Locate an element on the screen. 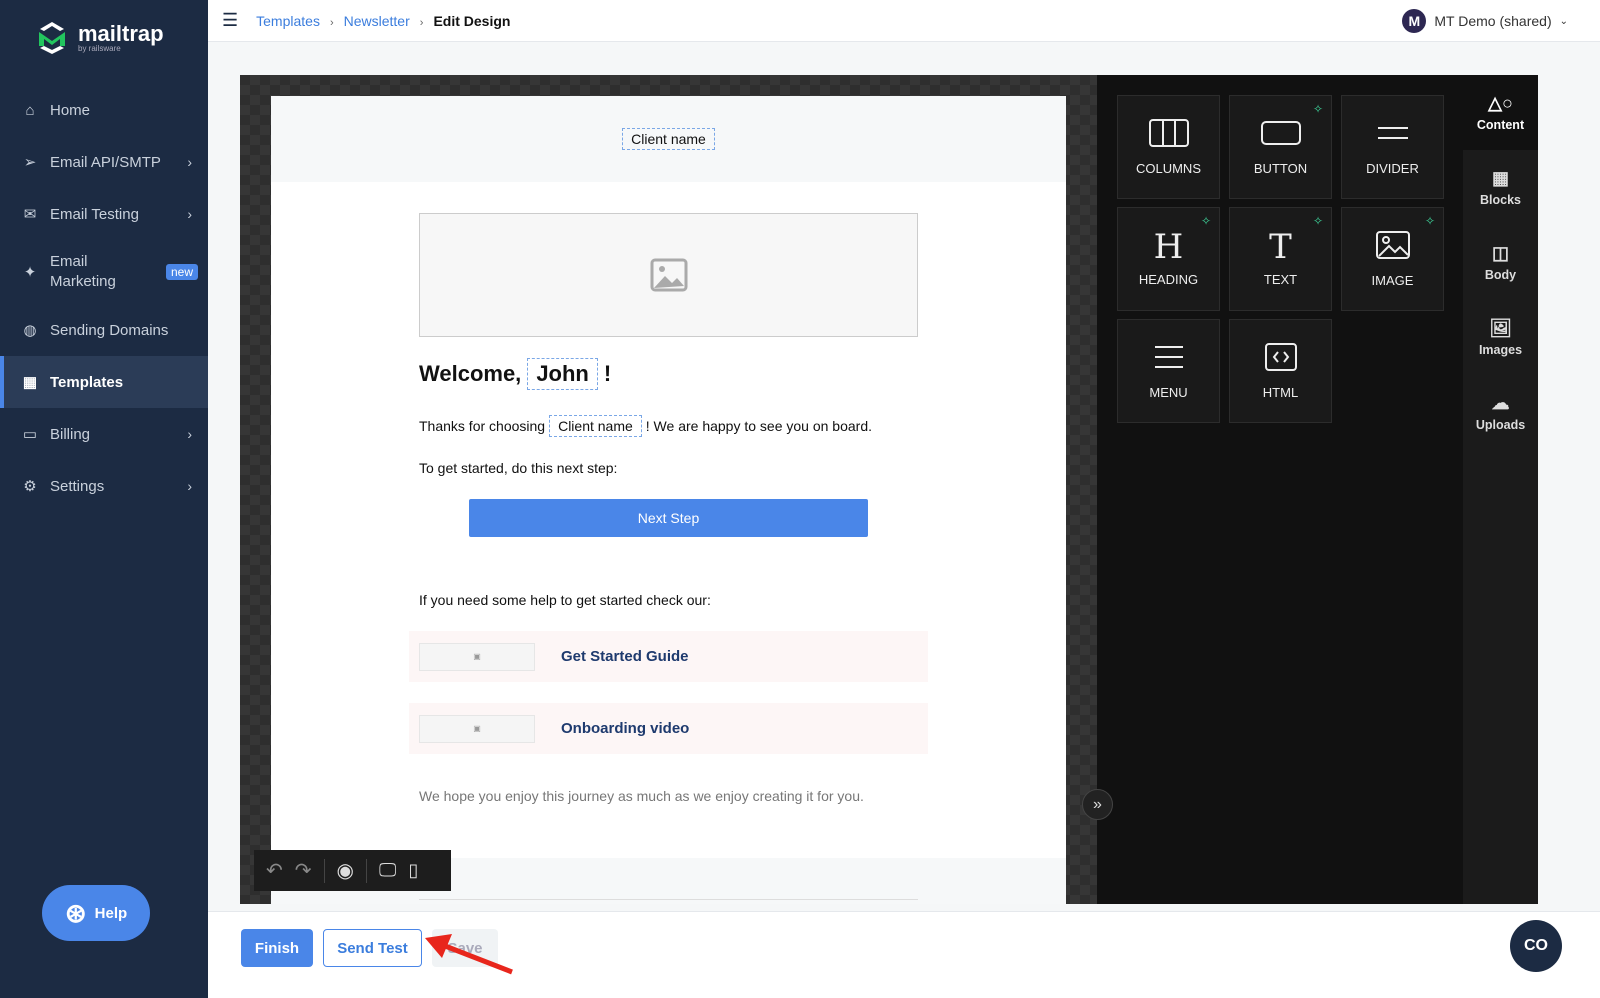  tab-content: △○ Content is located at coordinates (1500, 112).